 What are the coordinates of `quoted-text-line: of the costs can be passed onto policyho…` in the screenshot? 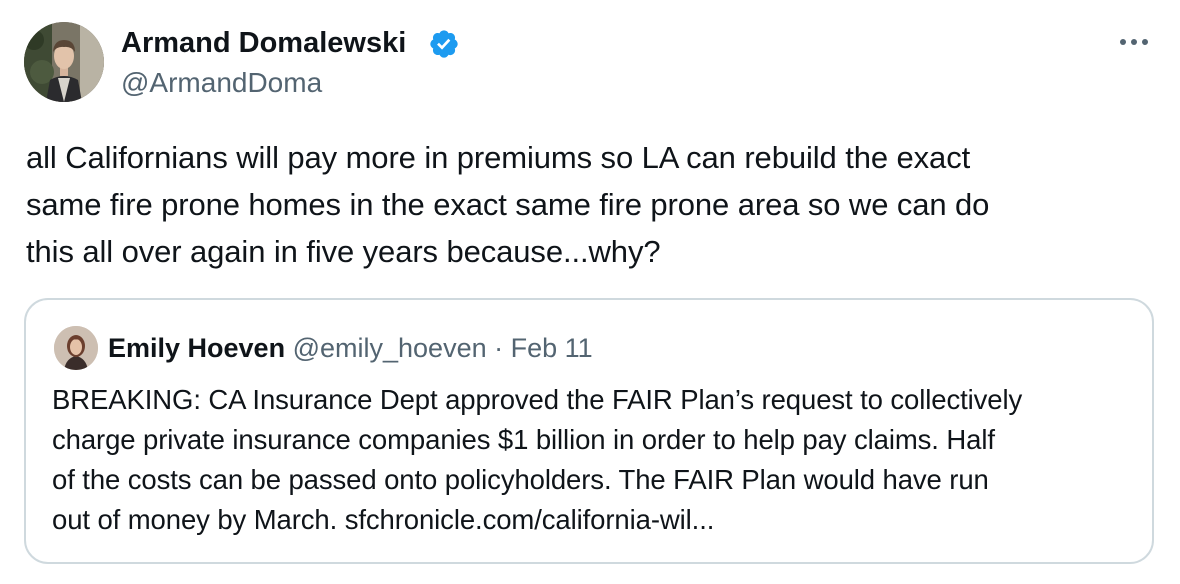 It's located at (520, 479).